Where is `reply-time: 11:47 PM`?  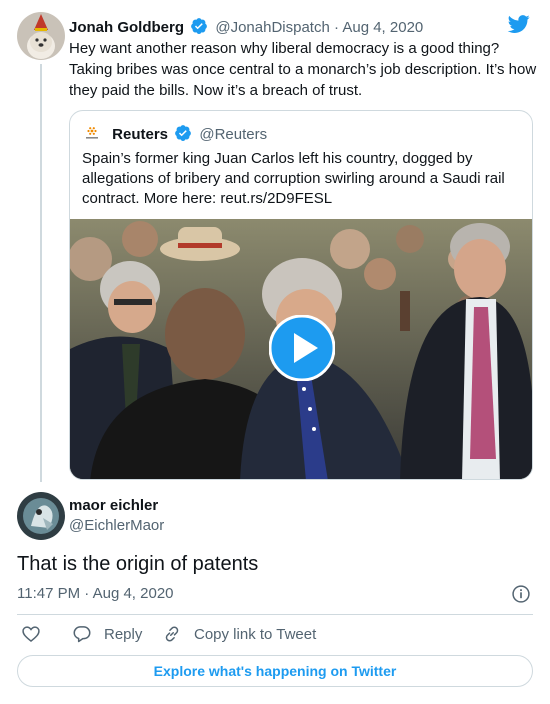 reply-time: 11:47 PM is located at coordinates (49, 593).